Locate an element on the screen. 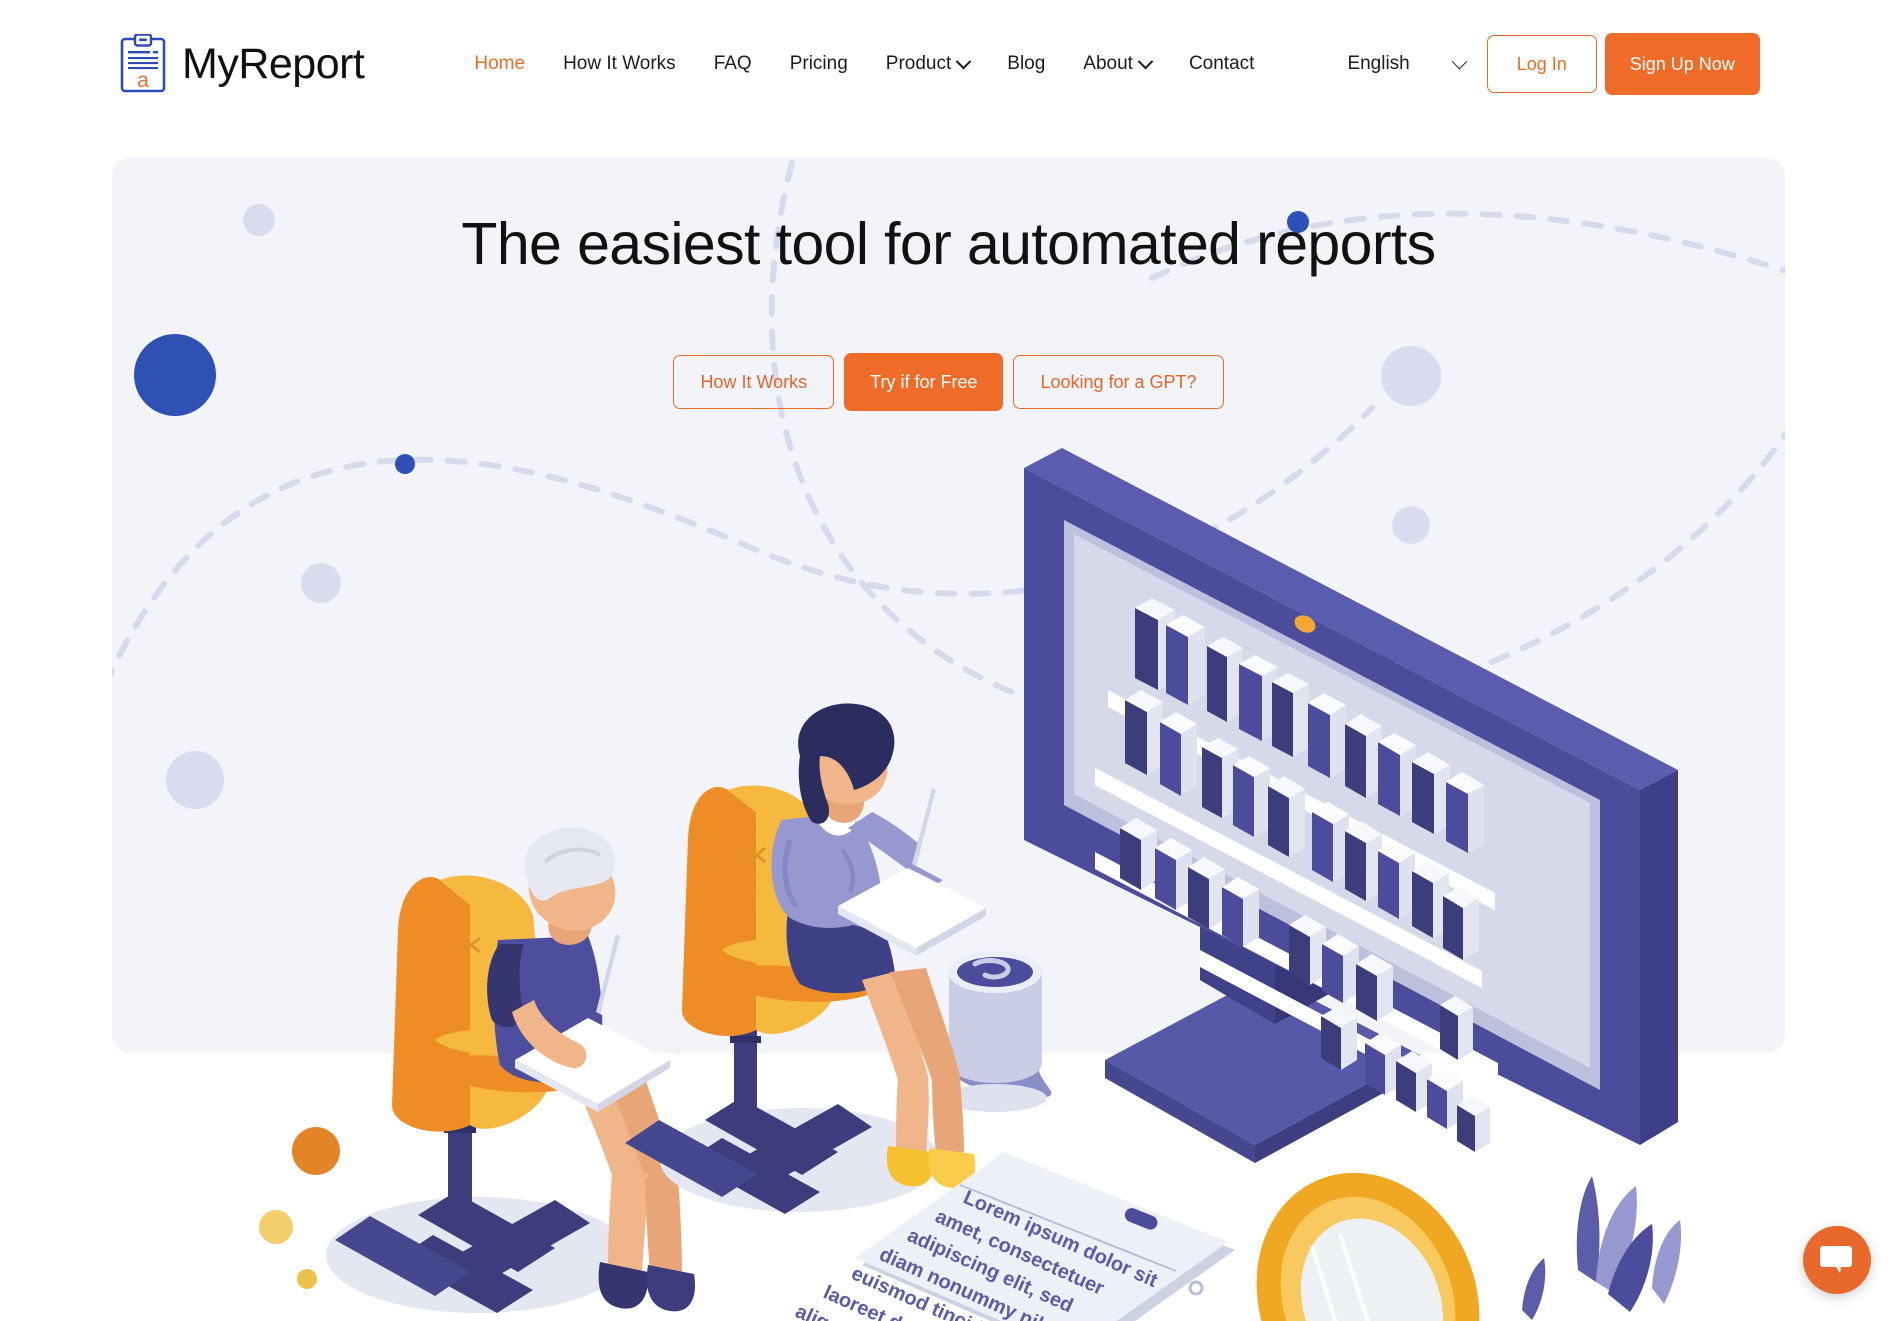 This screenshot has width=1900, height=1321. brand-logo: a MyReport is located at coordinates (241, 63).